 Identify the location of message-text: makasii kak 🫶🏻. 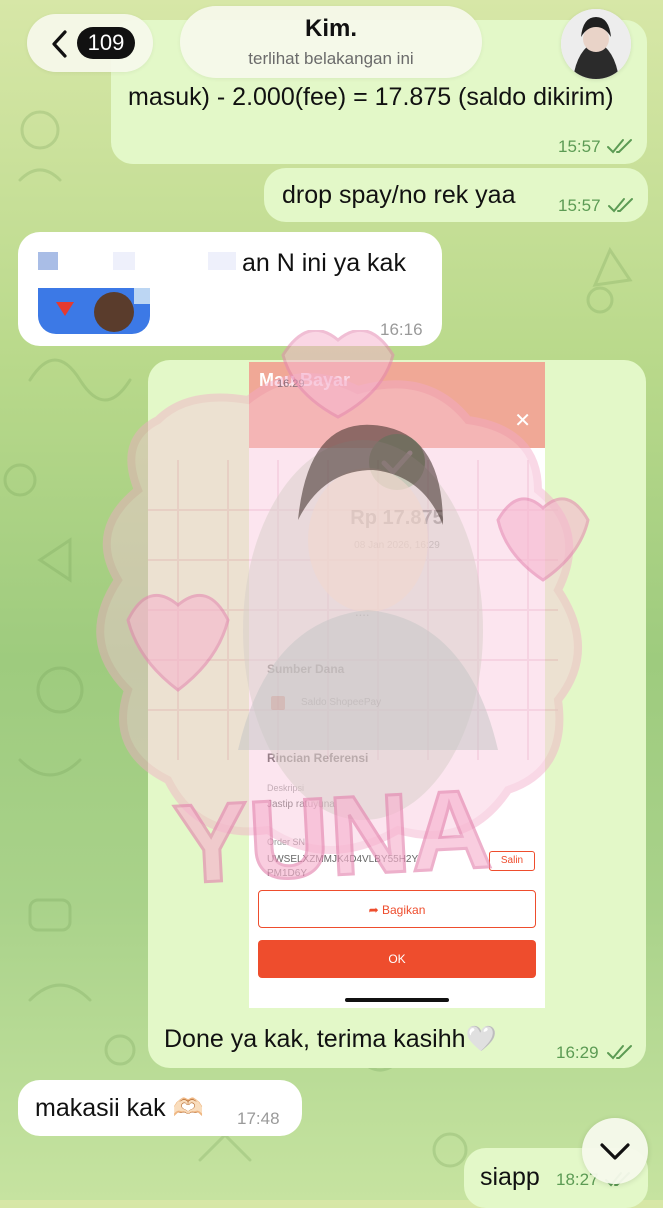
(119, 1108).